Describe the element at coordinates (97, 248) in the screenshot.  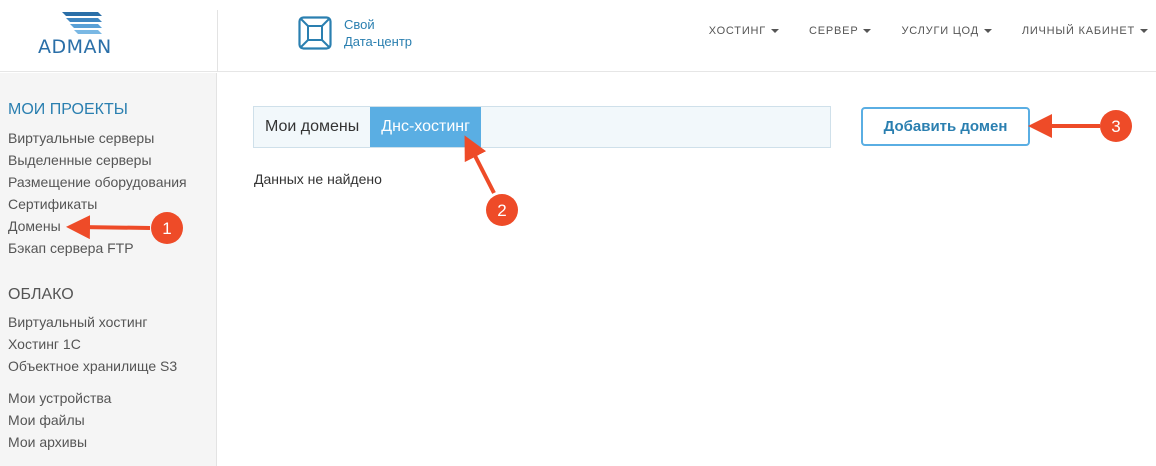
I see `sidebar-item-ftp-backup: Бэкап сервера FTP` at that location.